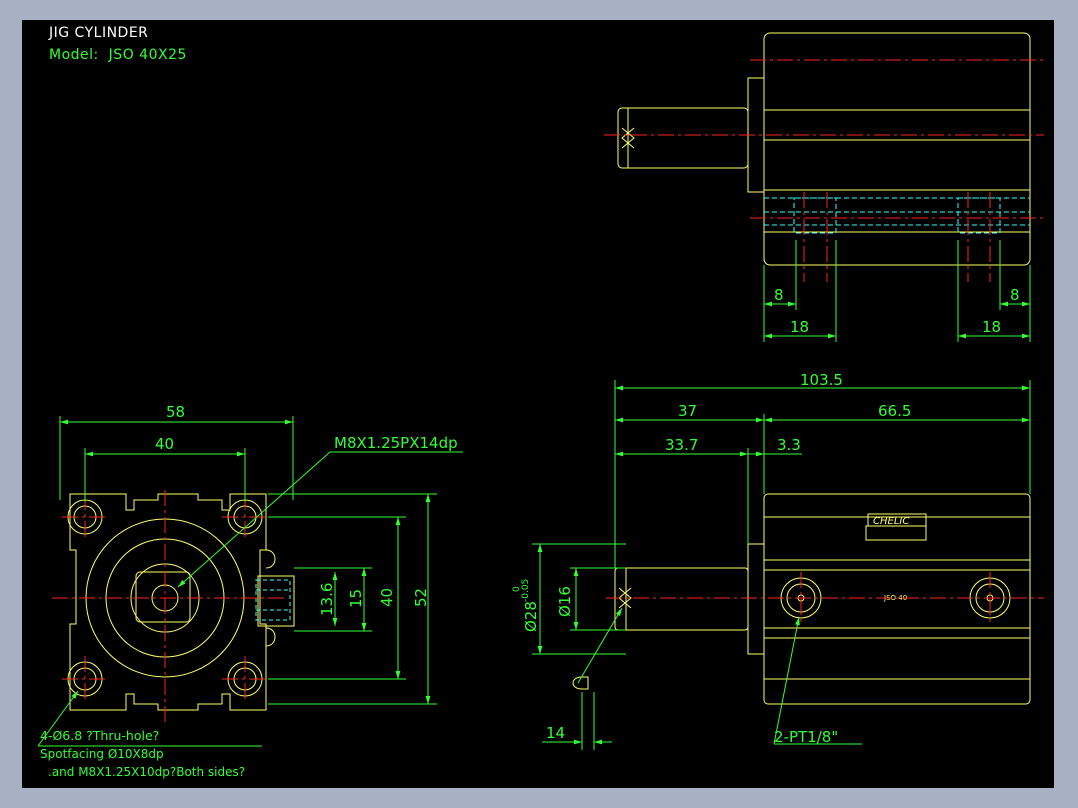  Describe the element at coordinates (273, 600) in the screenshot. I see `front-hidden-port` at that location.